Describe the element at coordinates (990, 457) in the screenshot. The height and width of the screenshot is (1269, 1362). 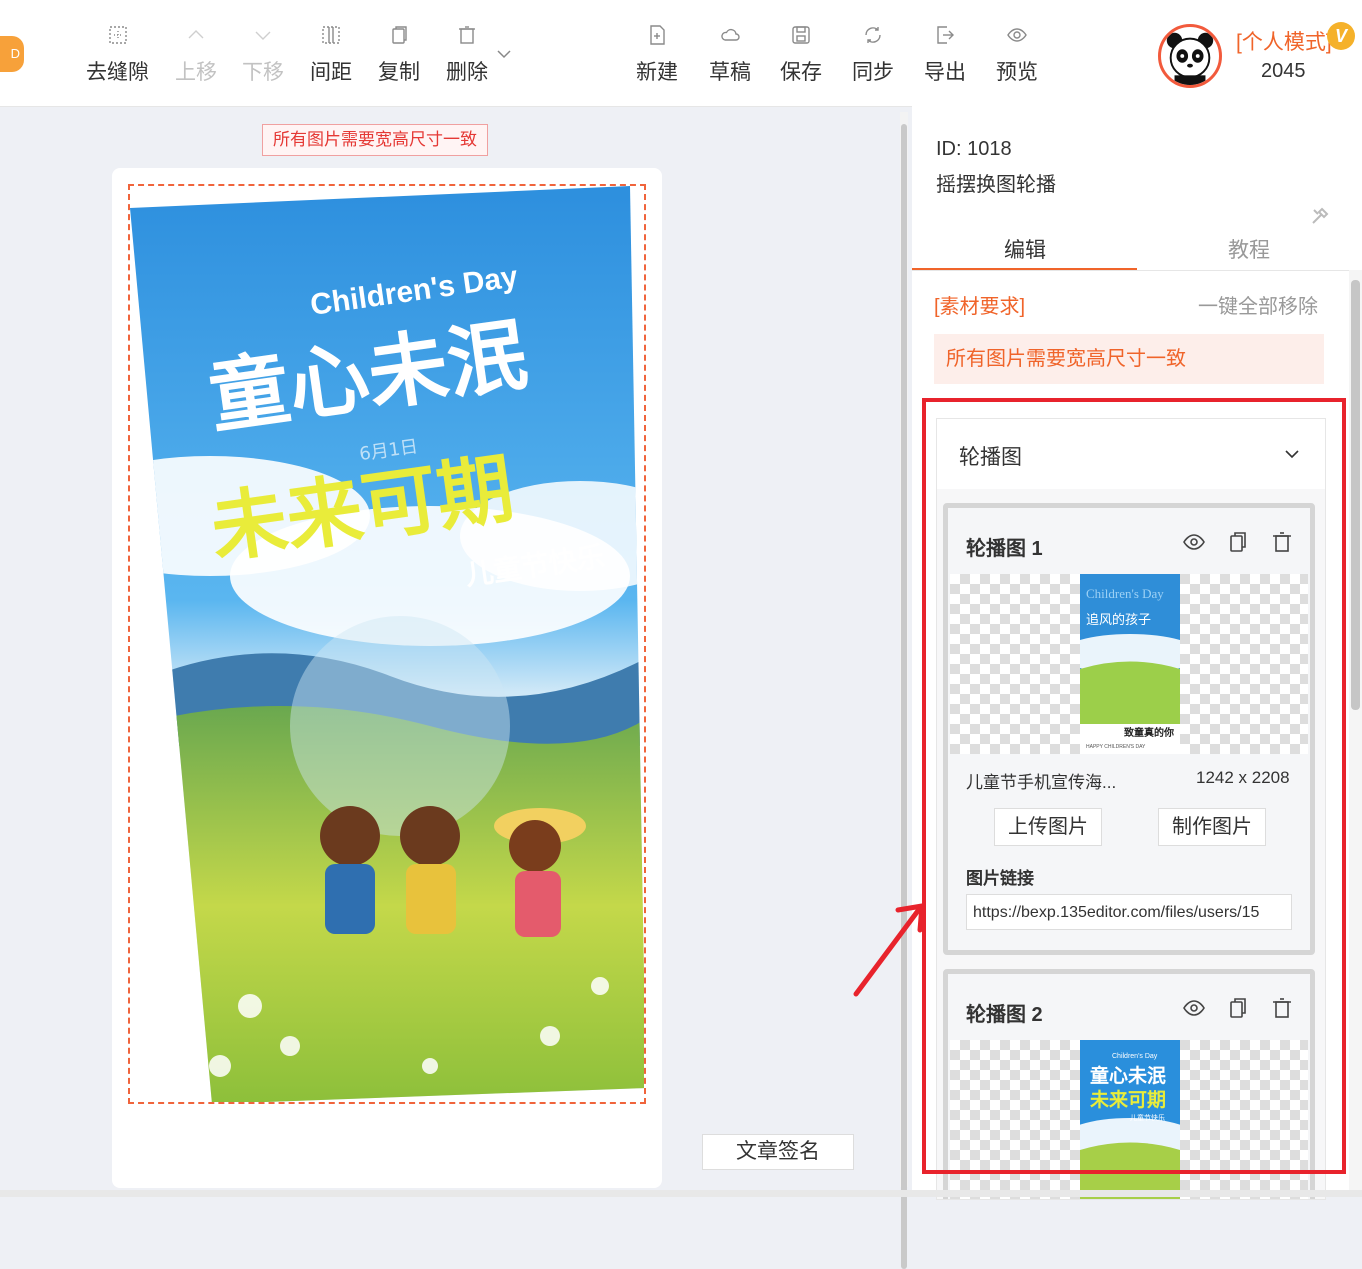
I see `carousel-title: 轮播图` at that location.